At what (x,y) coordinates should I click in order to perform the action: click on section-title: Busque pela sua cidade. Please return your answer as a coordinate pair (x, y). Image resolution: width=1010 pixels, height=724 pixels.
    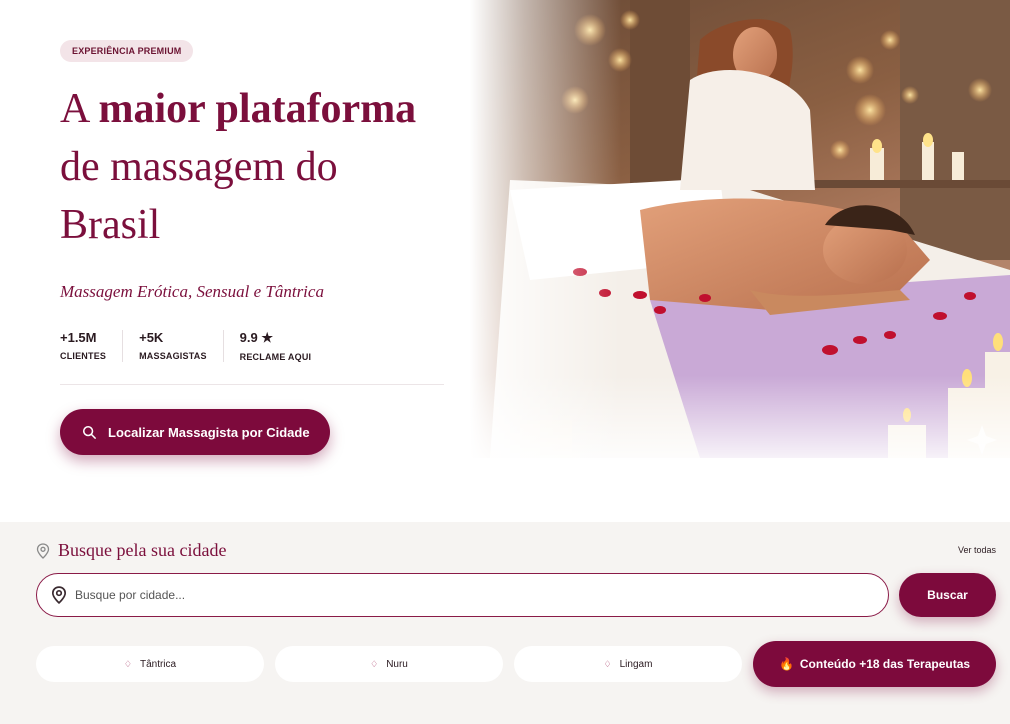
    Looking at the image, I should click on (131, 550).